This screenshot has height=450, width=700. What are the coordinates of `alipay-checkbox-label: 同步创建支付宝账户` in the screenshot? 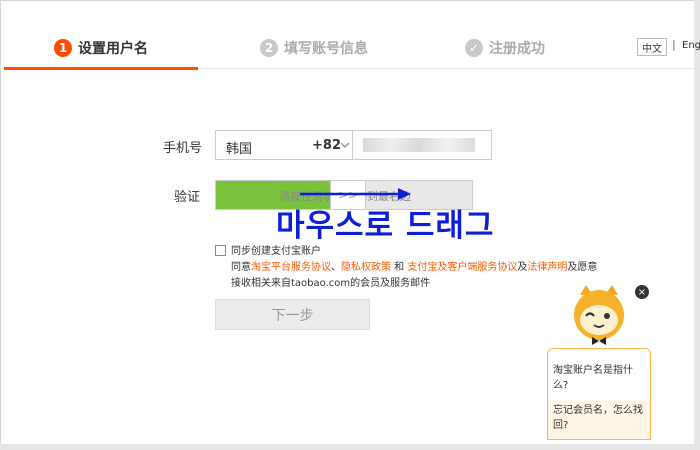 It's located at (276, 251).